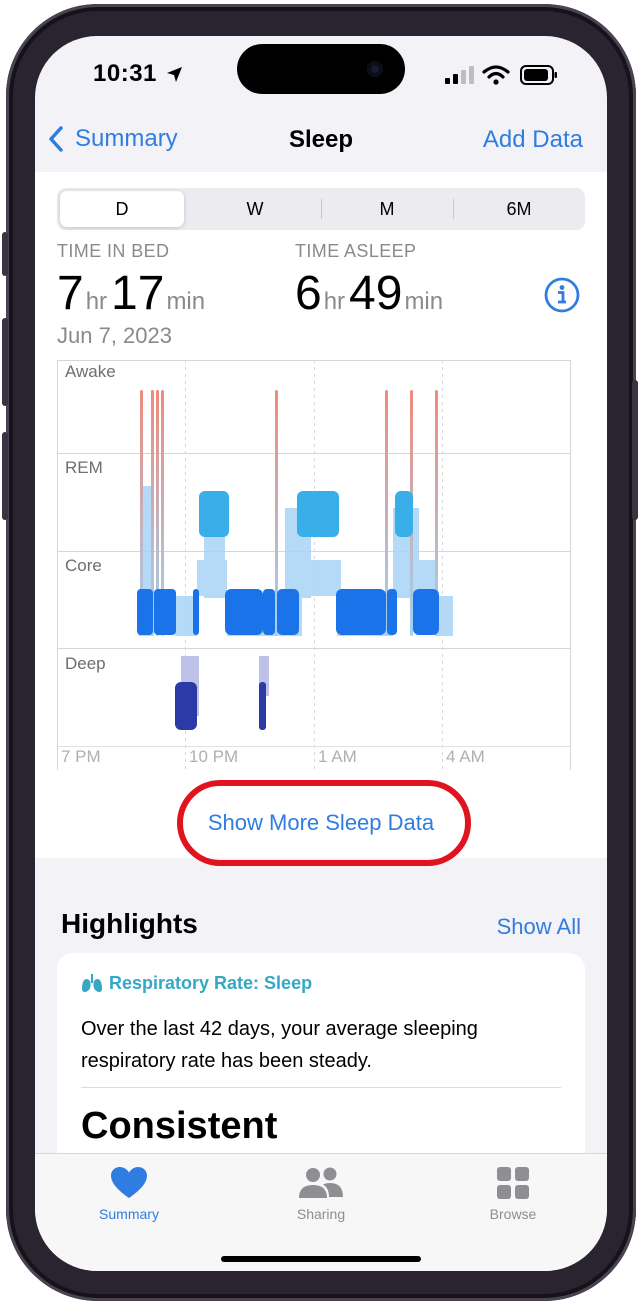 The height and width of the screenshot is (1305, 642). Describe the element at coordinates (129, 1182) in the screenshot. I see `heart-icon` at that location.